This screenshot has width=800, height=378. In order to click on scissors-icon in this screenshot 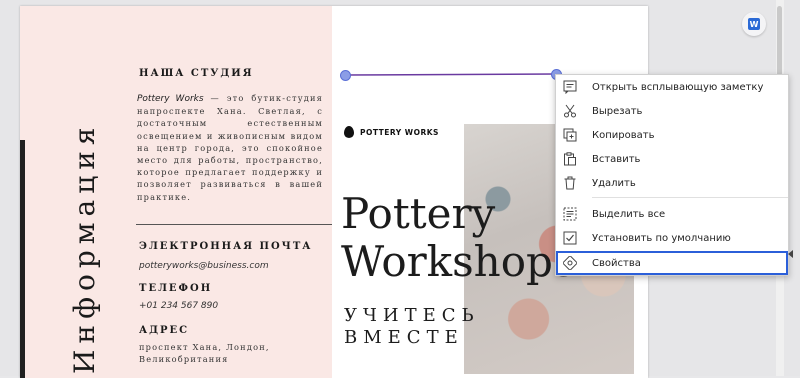, I will do `click(570, 111)`.